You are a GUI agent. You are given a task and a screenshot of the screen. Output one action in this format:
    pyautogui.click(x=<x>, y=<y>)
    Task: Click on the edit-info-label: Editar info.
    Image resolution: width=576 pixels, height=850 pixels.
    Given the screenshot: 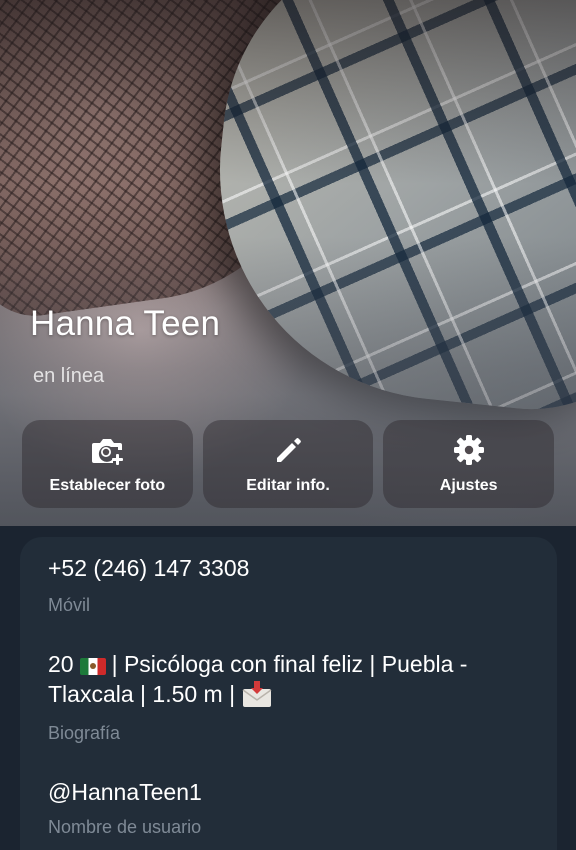 What is the action you would take?
    pyautogui.click(x=288, y=485)
    